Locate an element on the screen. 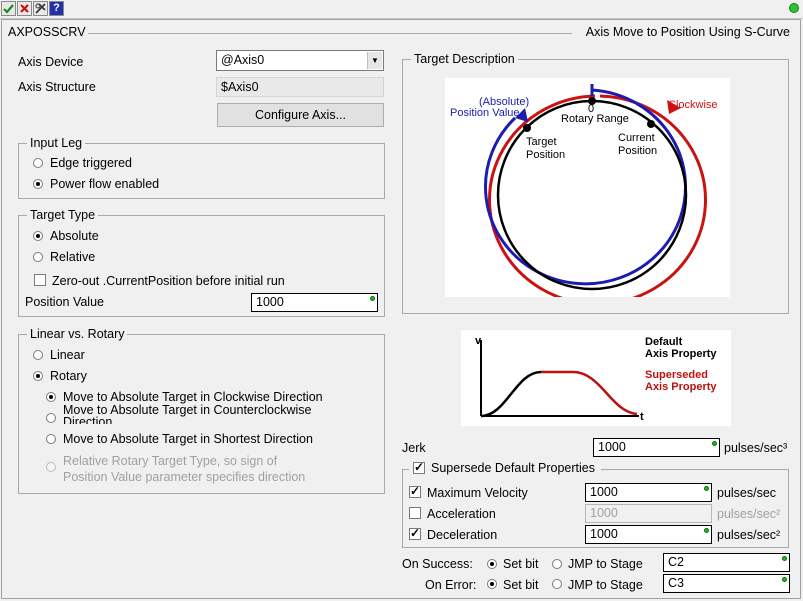  jerk-unit: pulses/sec³ is located at coordinates (756, 448).